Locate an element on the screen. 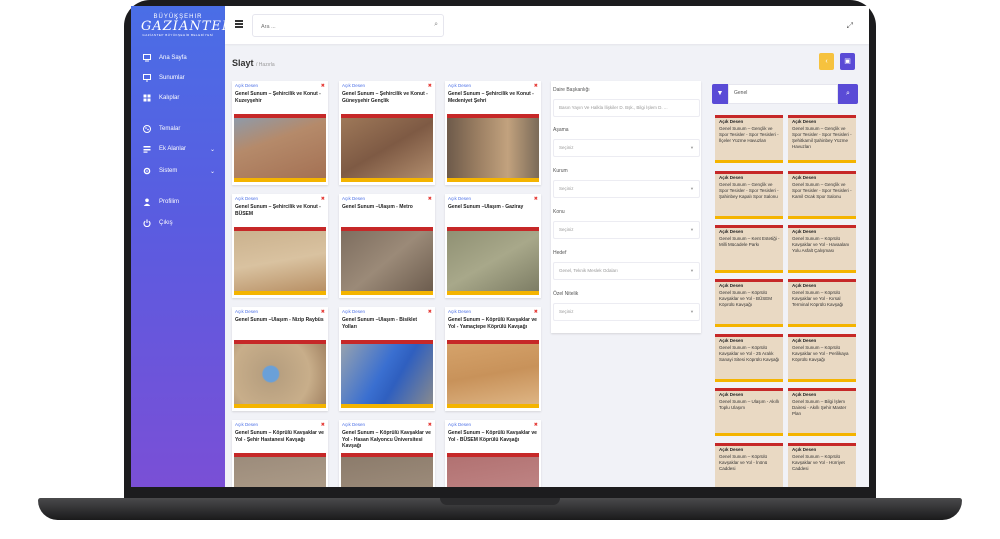 This screenshot has width=1000, height=539. sidebar-item-label: Çıkış is located at coordinates (166, 223).